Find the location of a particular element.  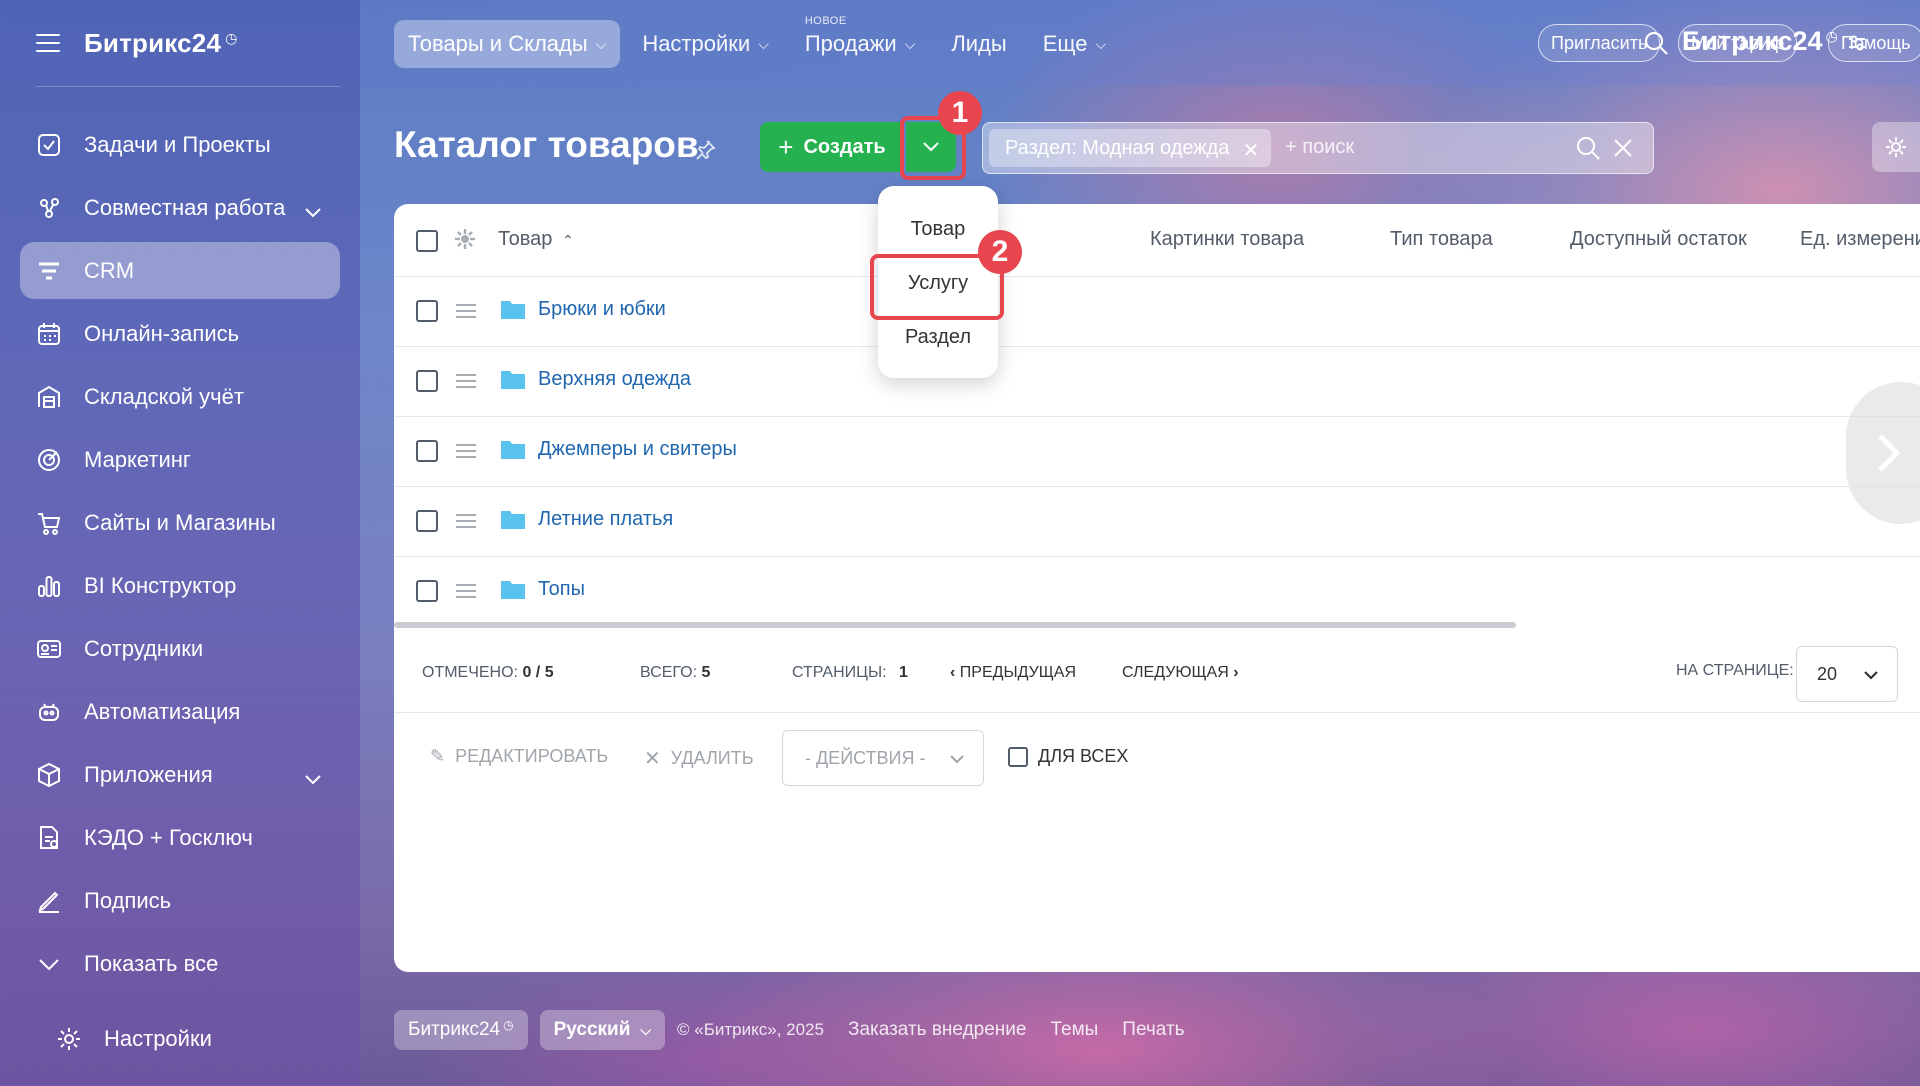

tab-leads: Лиды is located at coordinates (978, 44).